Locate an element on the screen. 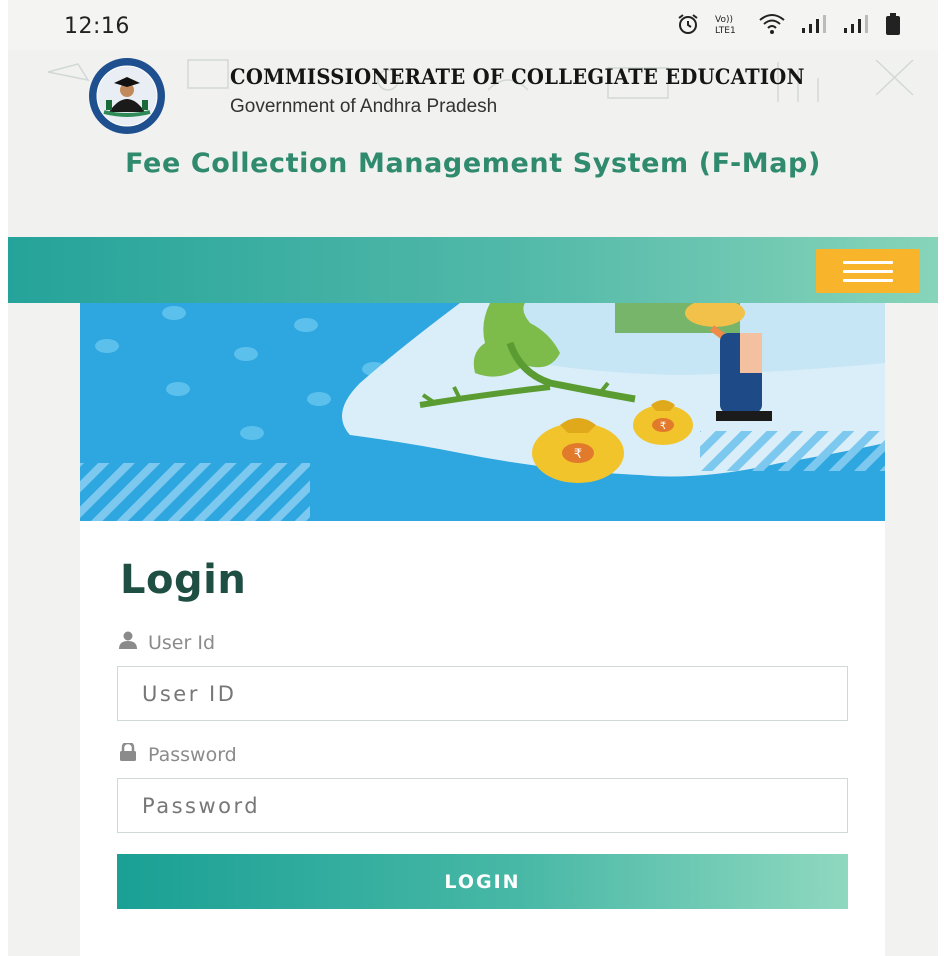 The width and height of the screenshot is (944, 956). navbar is located at coordinates (473, 270).